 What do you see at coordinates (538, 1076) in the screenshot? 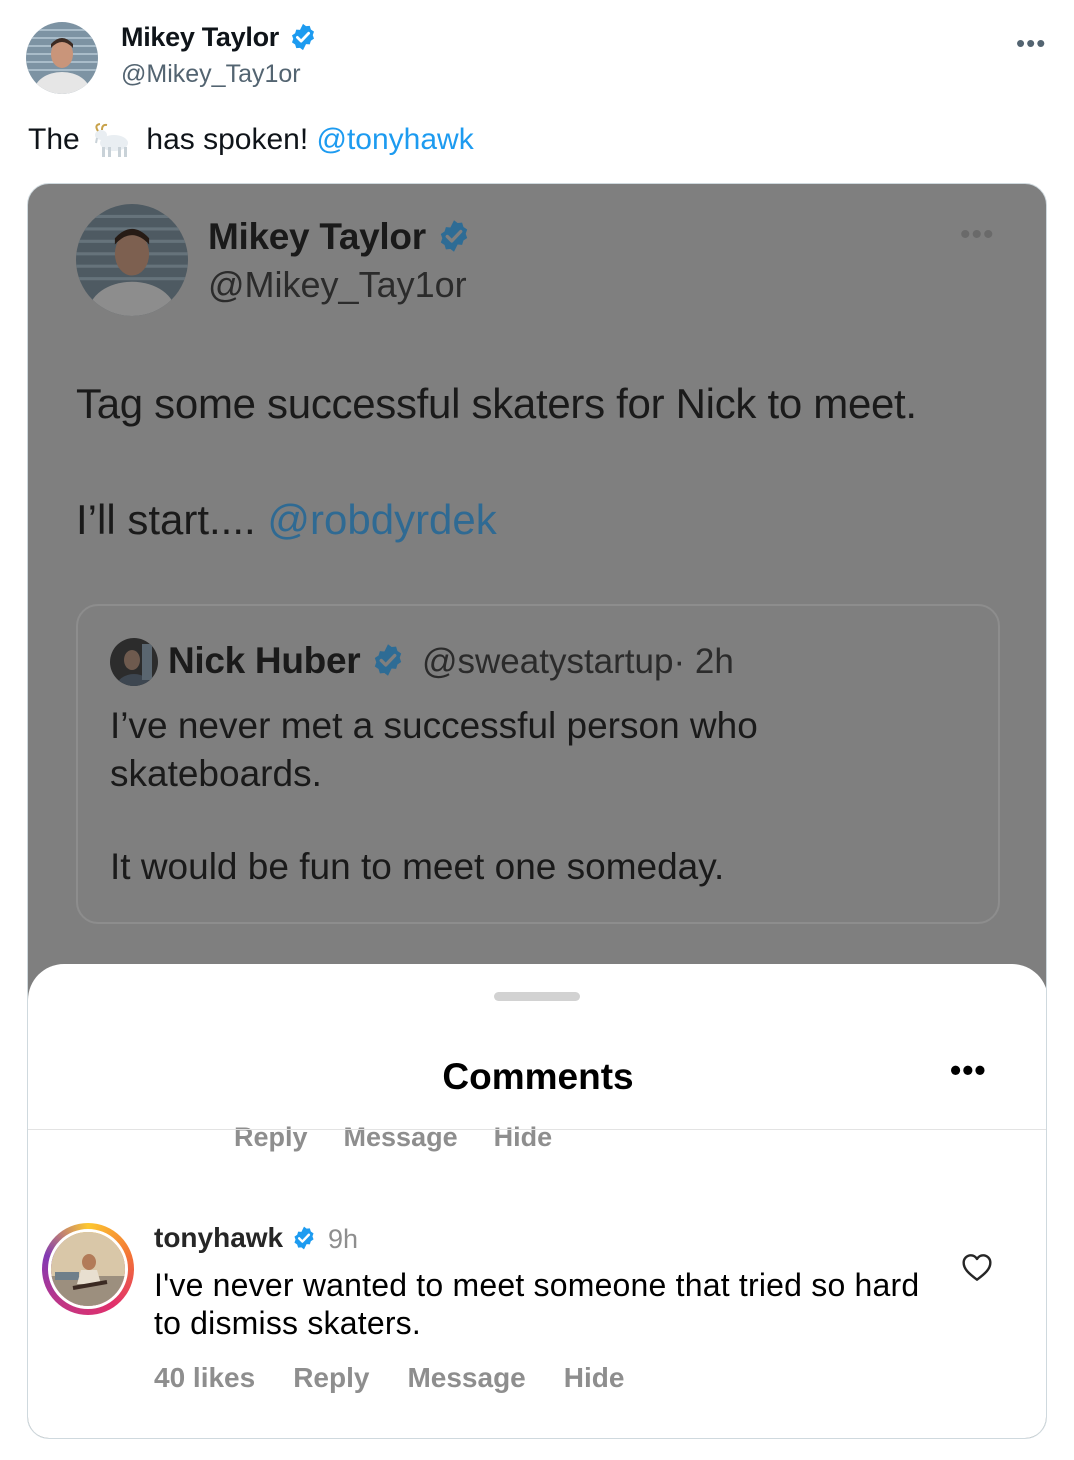
I see `comments-title: Comments` at bounding box center [538, 1076].